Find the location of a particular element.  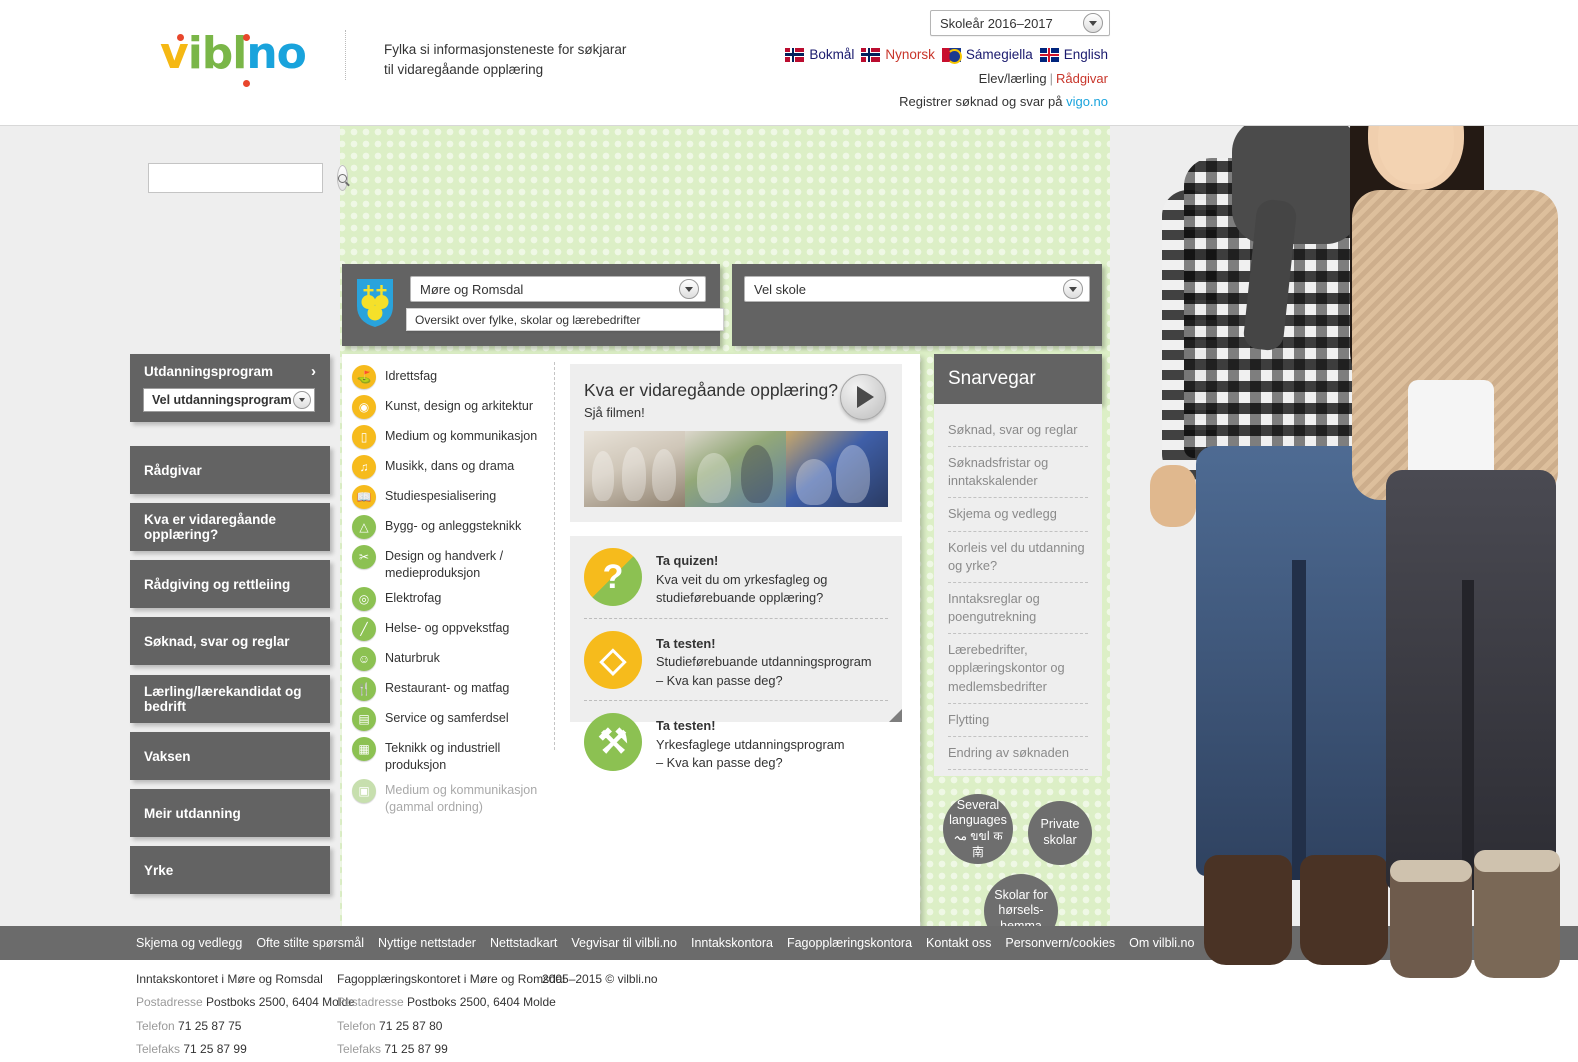

program-label-8: Helse- og oppvekstfag is located at coordinates (447, 628).